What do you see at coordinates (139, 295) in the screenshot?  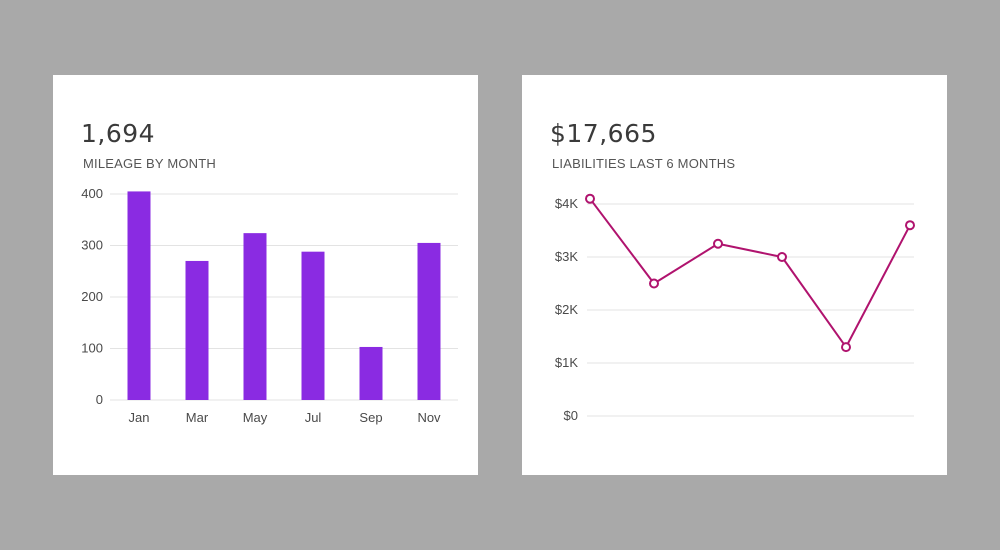 I see `bar-jan` at bounding box center [139, 295].